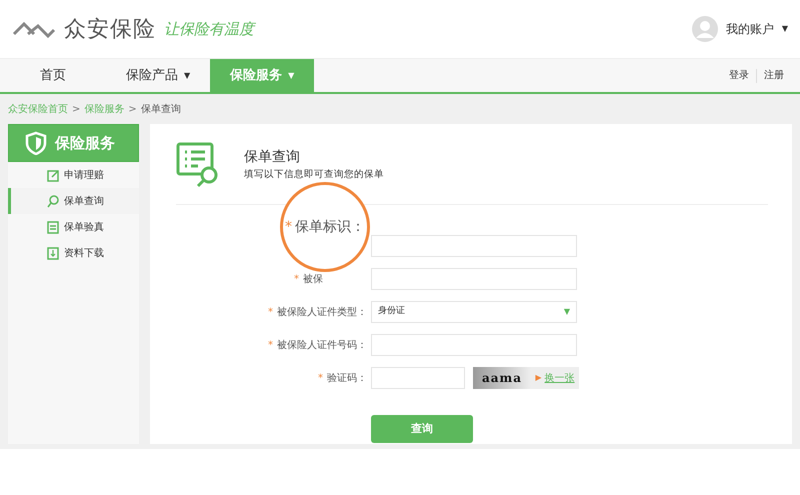 The image size is (800, 495). What do you see at coordinates (160, 109) in the screenshot?
I see `breadcrumb-current: 保单查询` at bounding box center [160, 109].